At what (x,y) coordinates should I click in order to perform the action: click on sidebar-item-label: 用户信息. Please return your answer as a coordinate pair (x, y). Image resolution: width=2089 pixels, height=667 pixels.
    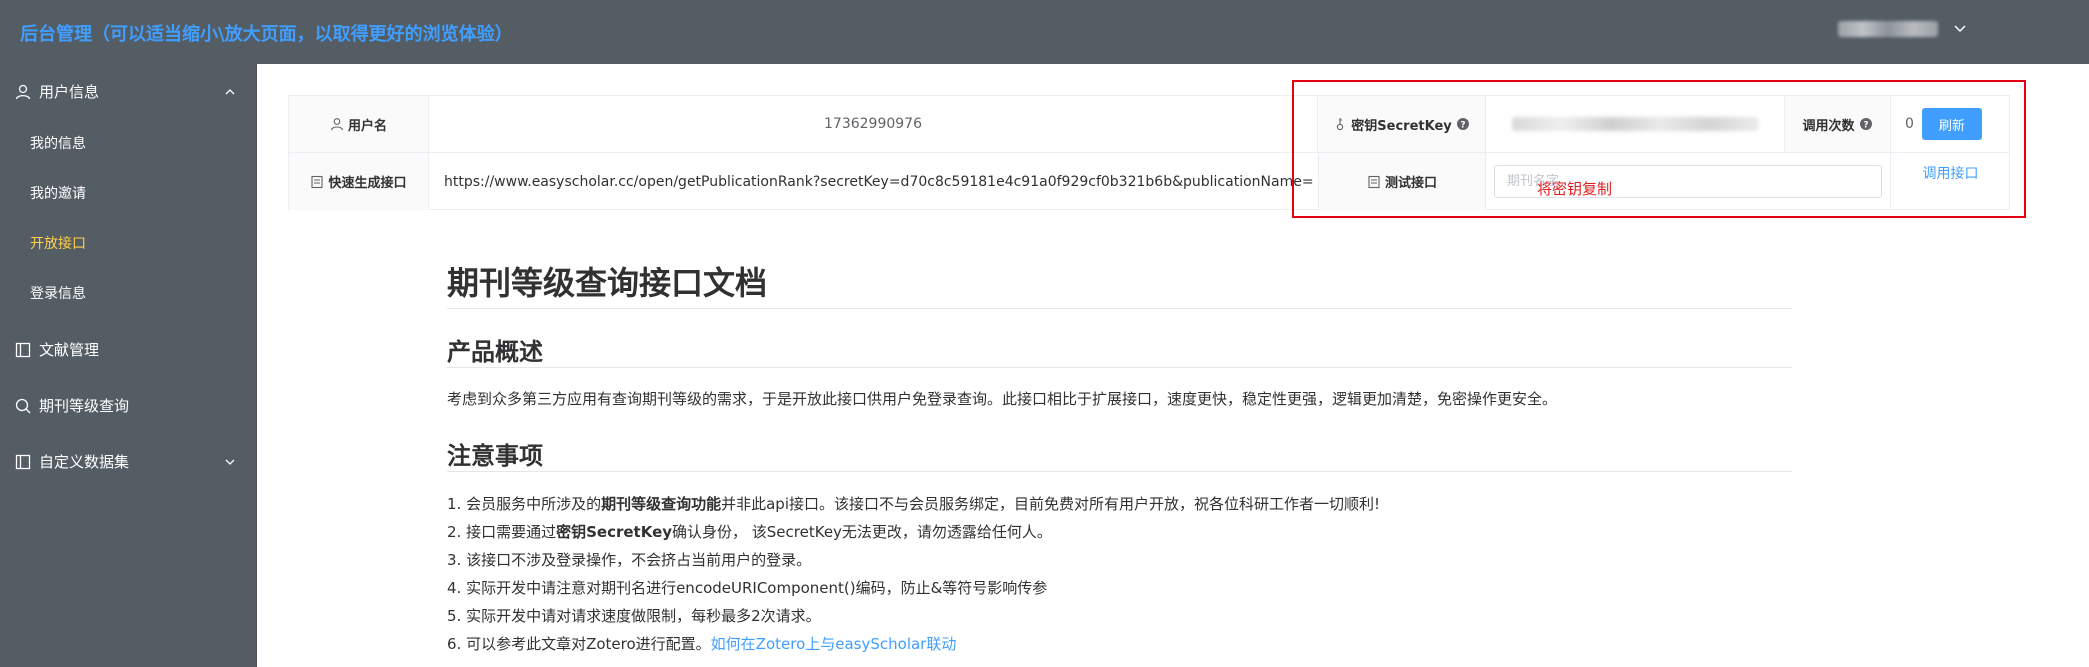
    Looking at the image, I should click on (69, 92).